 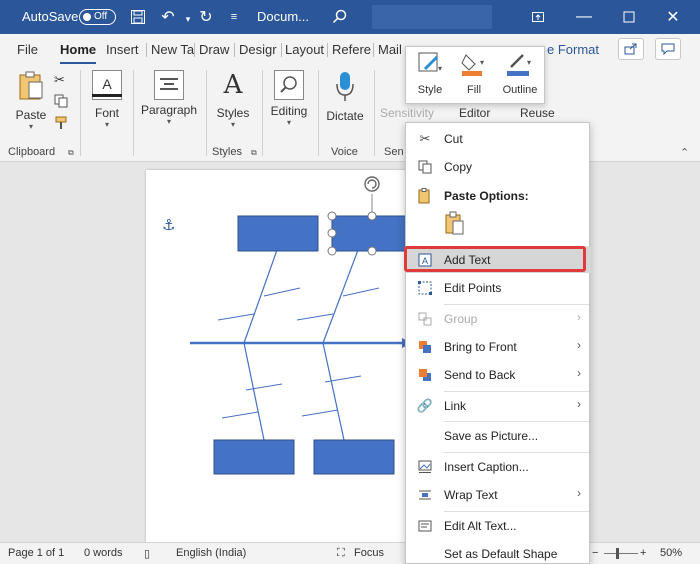 What do you see at coordinates (498, 375) in the screenshot?
I see `menu-item-send-to-back: Send to Back ›` at bounding box center [498, 375].